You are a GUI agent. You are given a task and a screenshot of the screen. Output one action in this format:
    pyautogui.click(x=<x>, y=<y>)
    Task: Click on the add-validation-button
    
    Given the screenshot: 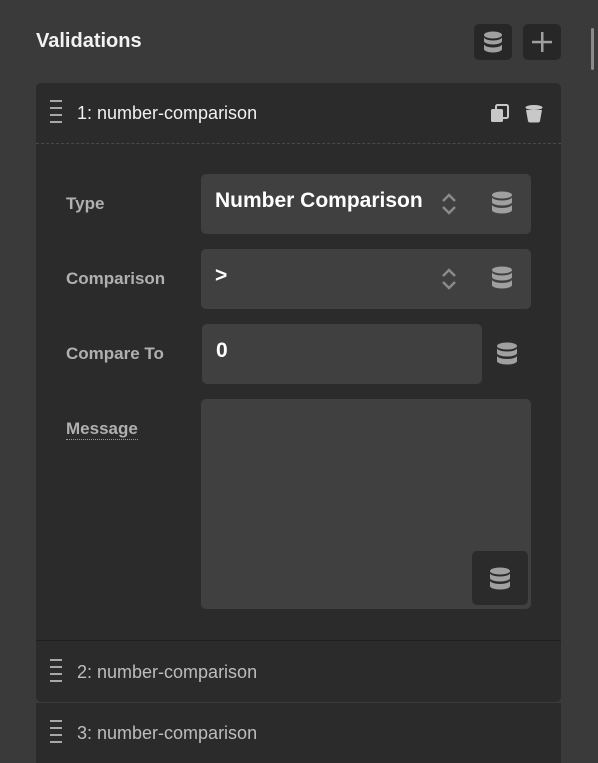 What is the action you would take?
    pyautogui.click(x=542, y=42)
    